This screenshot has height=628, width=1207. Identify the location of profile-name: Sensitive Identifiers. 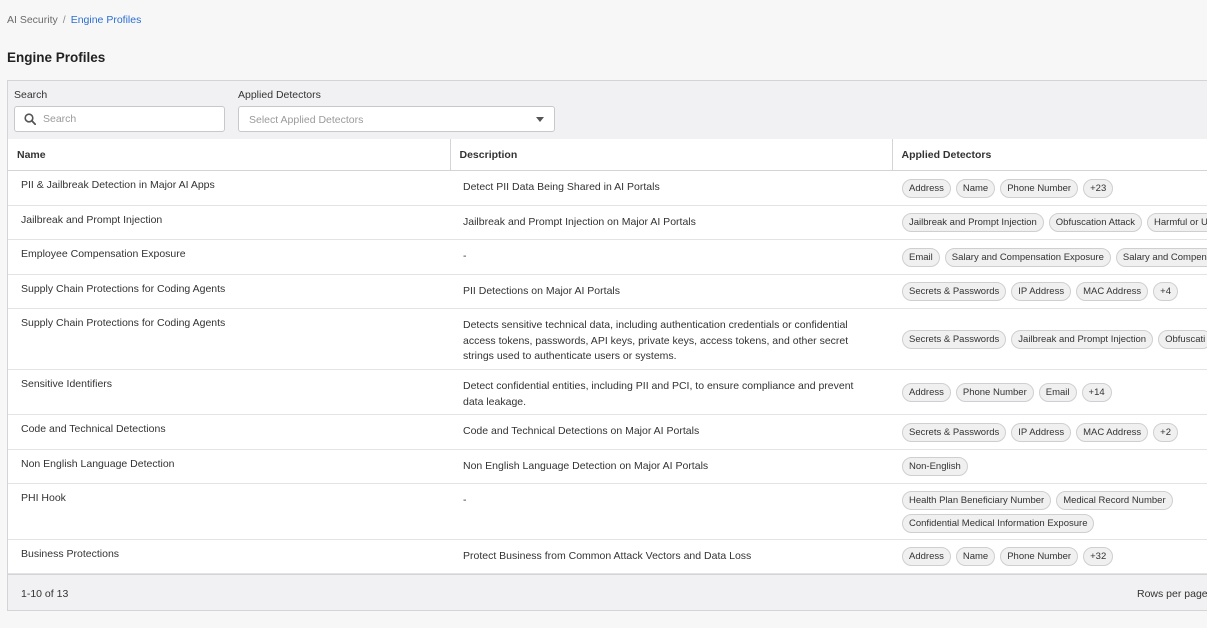
(229, 392).